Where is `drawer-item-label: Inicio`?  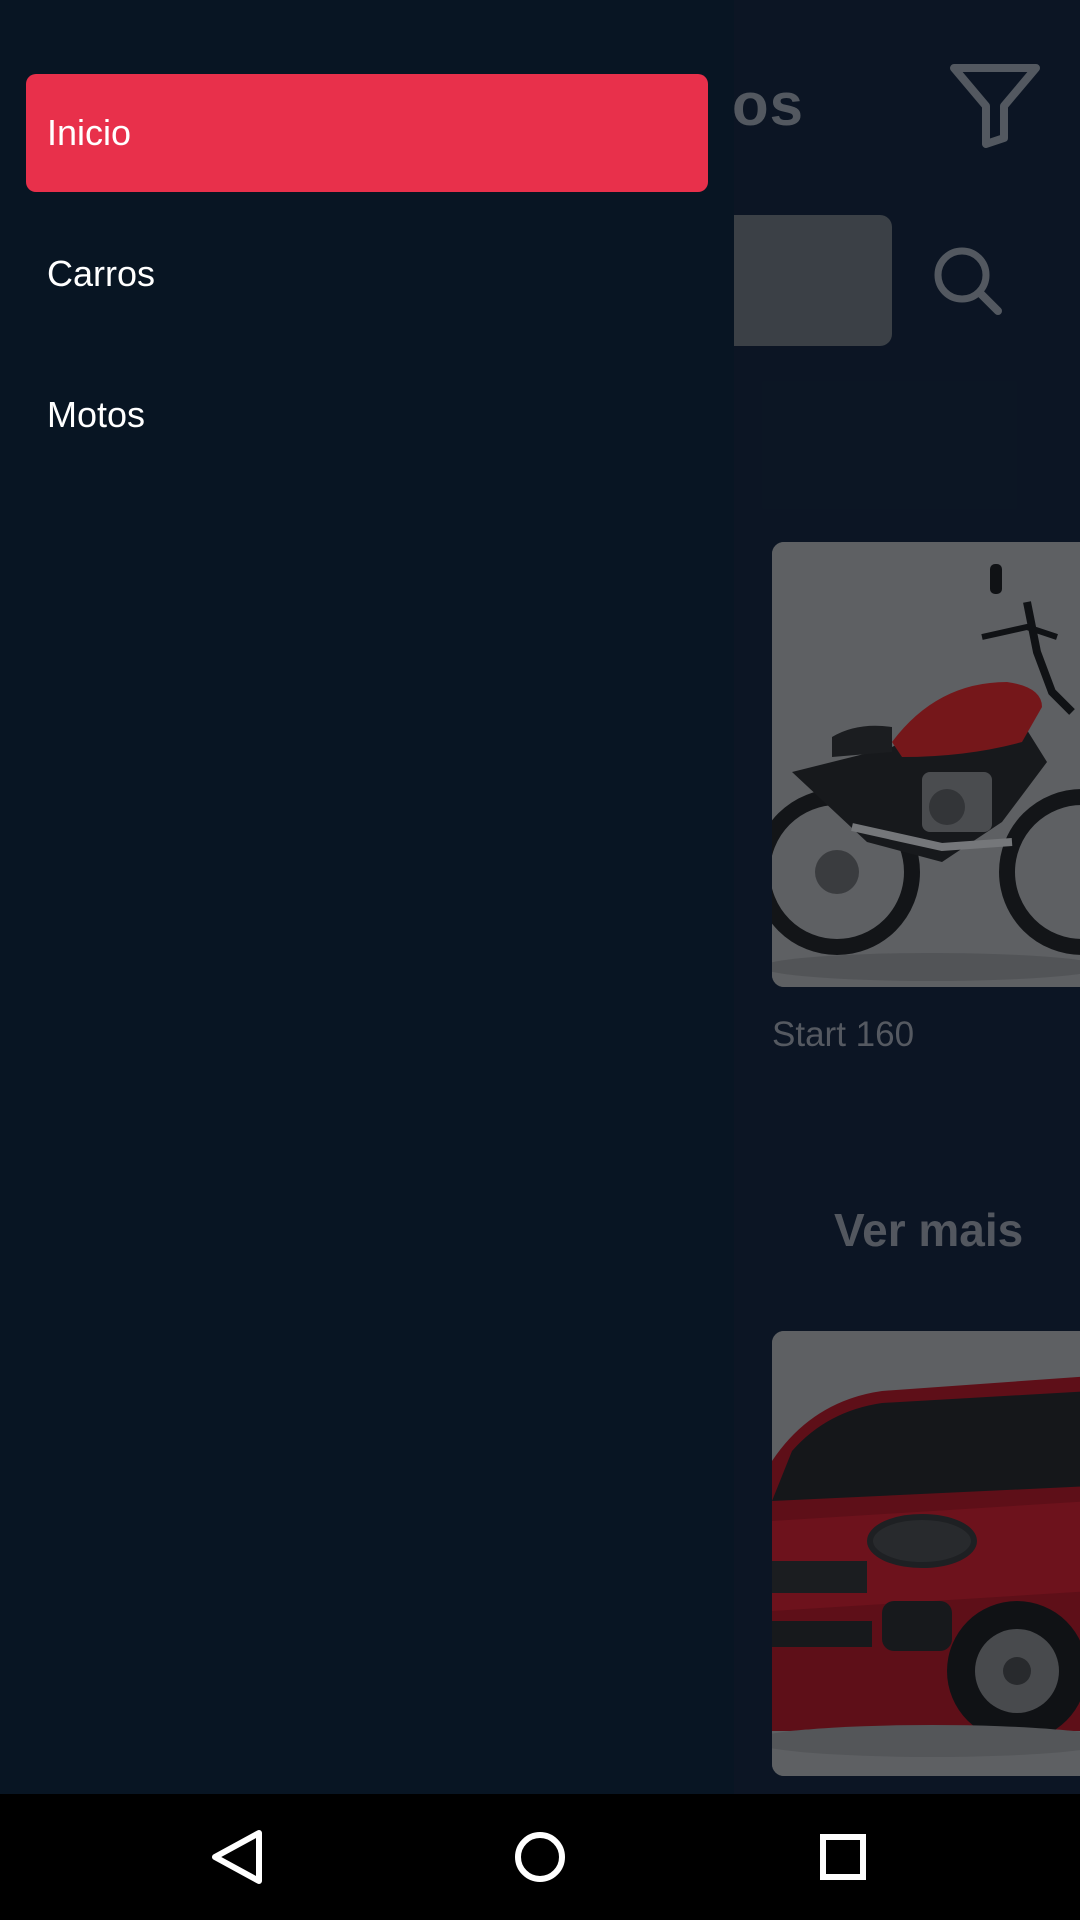
drawer-item-label: Inicio is located at coordinates (89, 132).